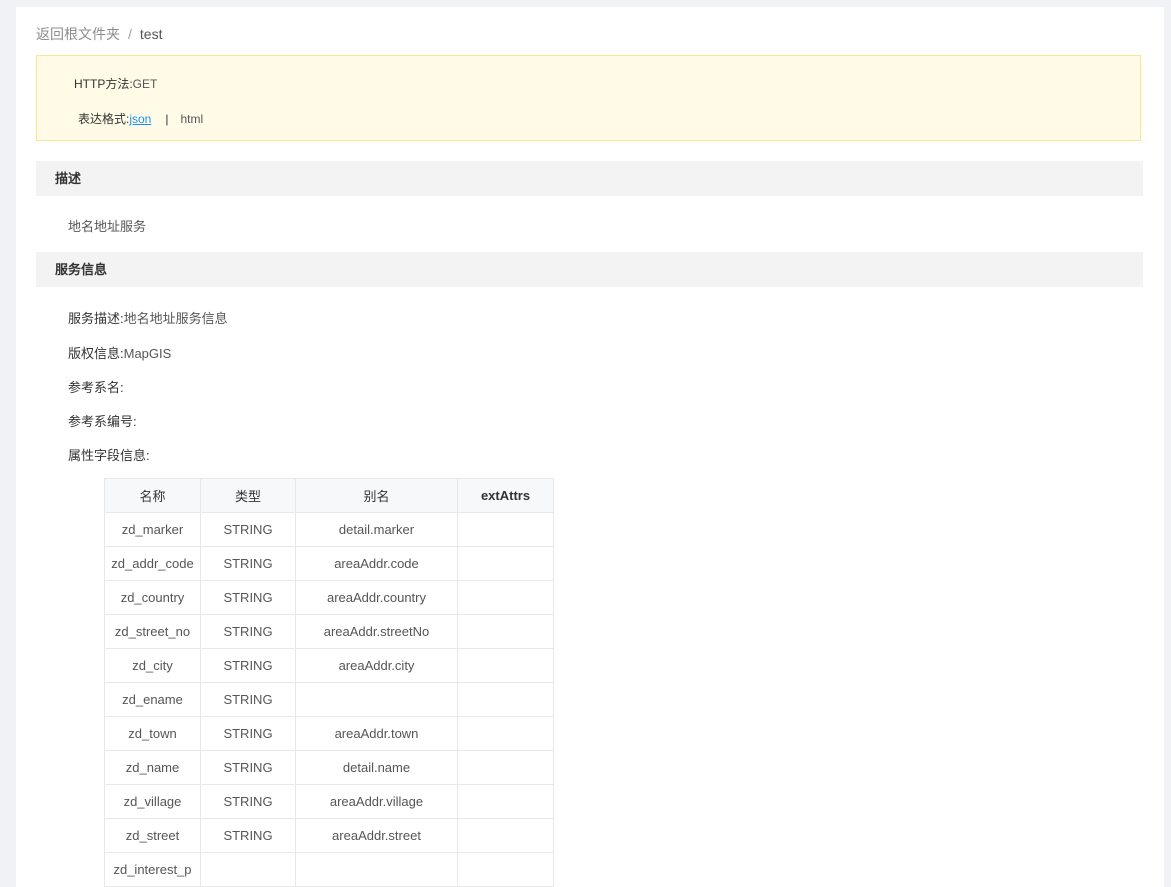  I want to click on table-row: zd_village STRING areaAddr.village, so click(329, 801).